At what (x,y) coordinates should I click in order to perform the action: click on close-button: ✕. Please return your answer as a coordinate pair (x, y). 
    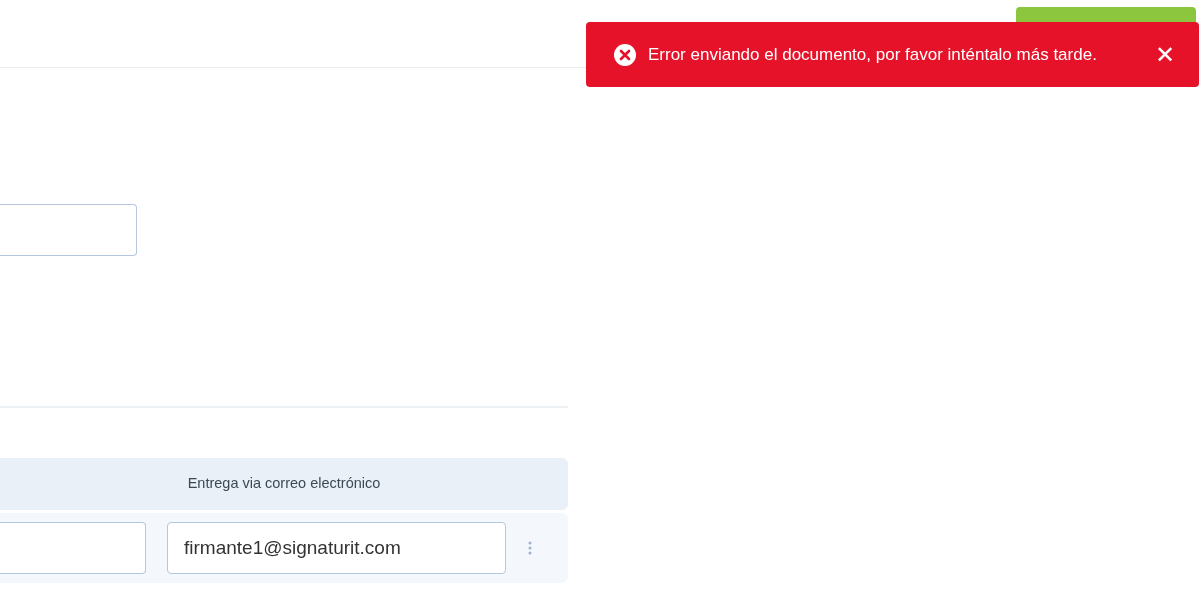
    Looking at the image, I should click on (1165, 54).